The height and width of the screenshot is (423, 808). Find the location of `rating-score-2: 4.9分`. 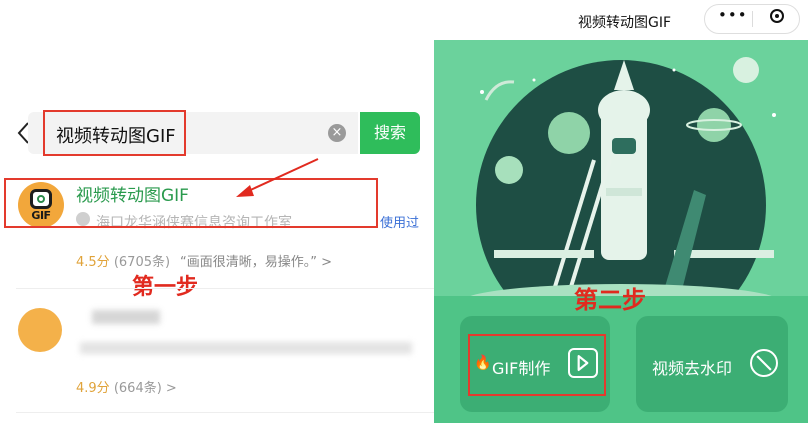

rating-score-2: 4.9分 is located at coordinates (93, 388).